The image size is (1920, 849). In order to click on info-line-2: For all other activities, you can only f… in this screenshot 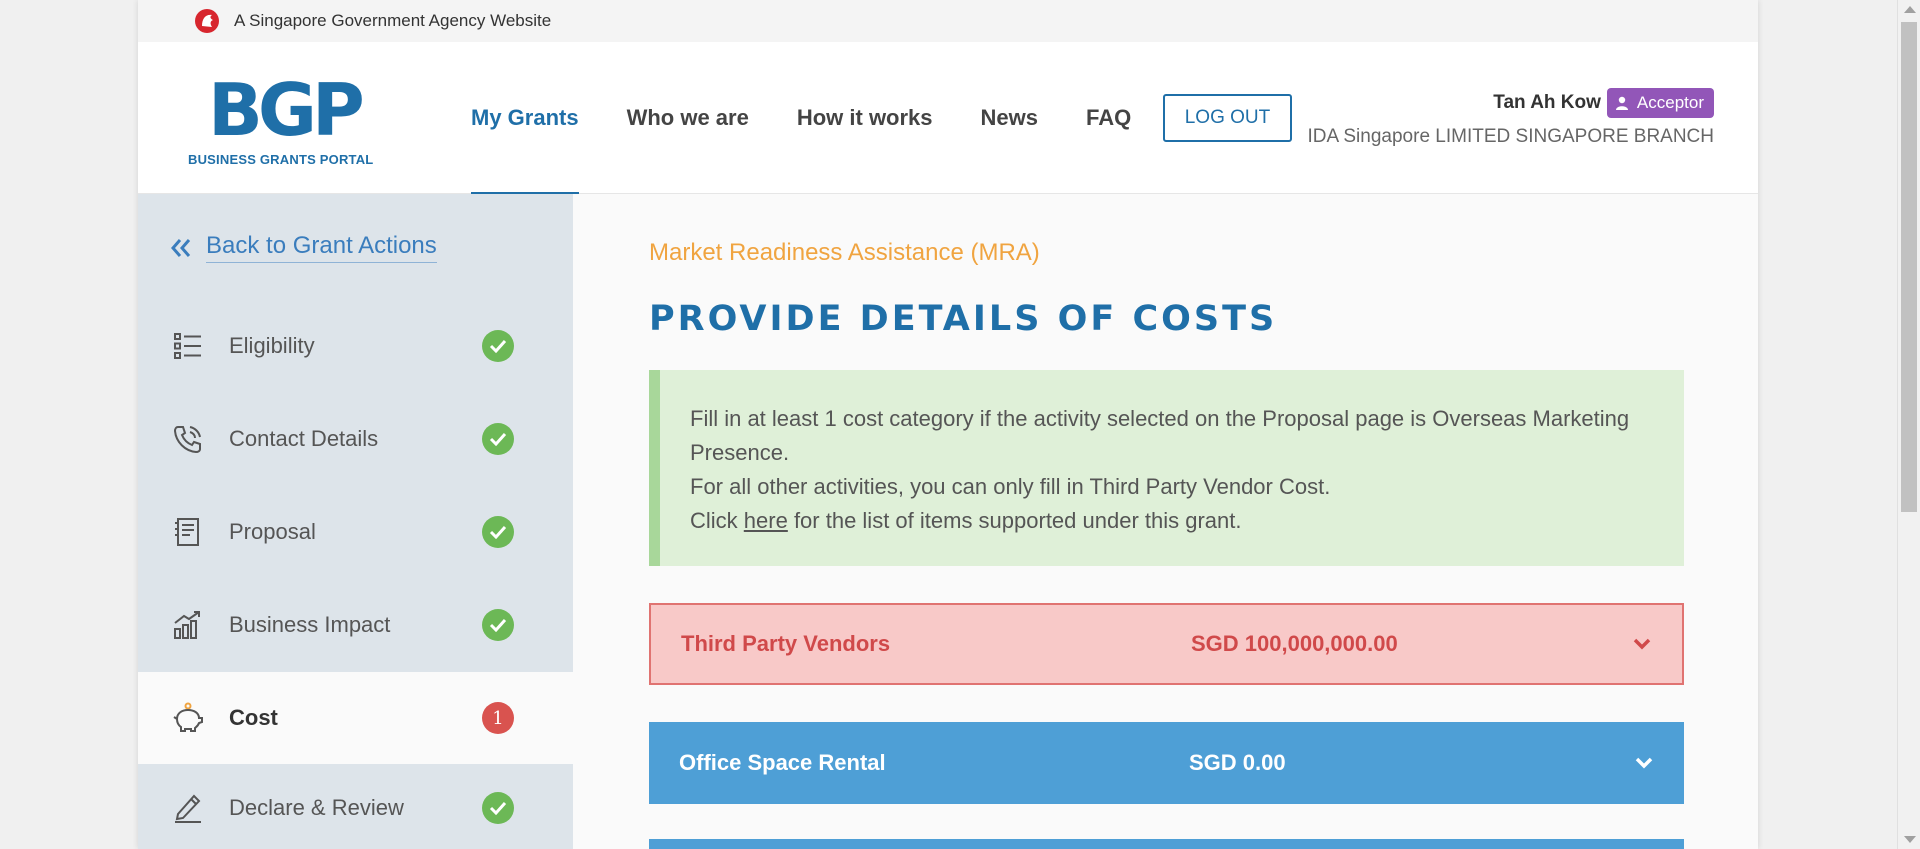, I will do `click(1010, 486)`.